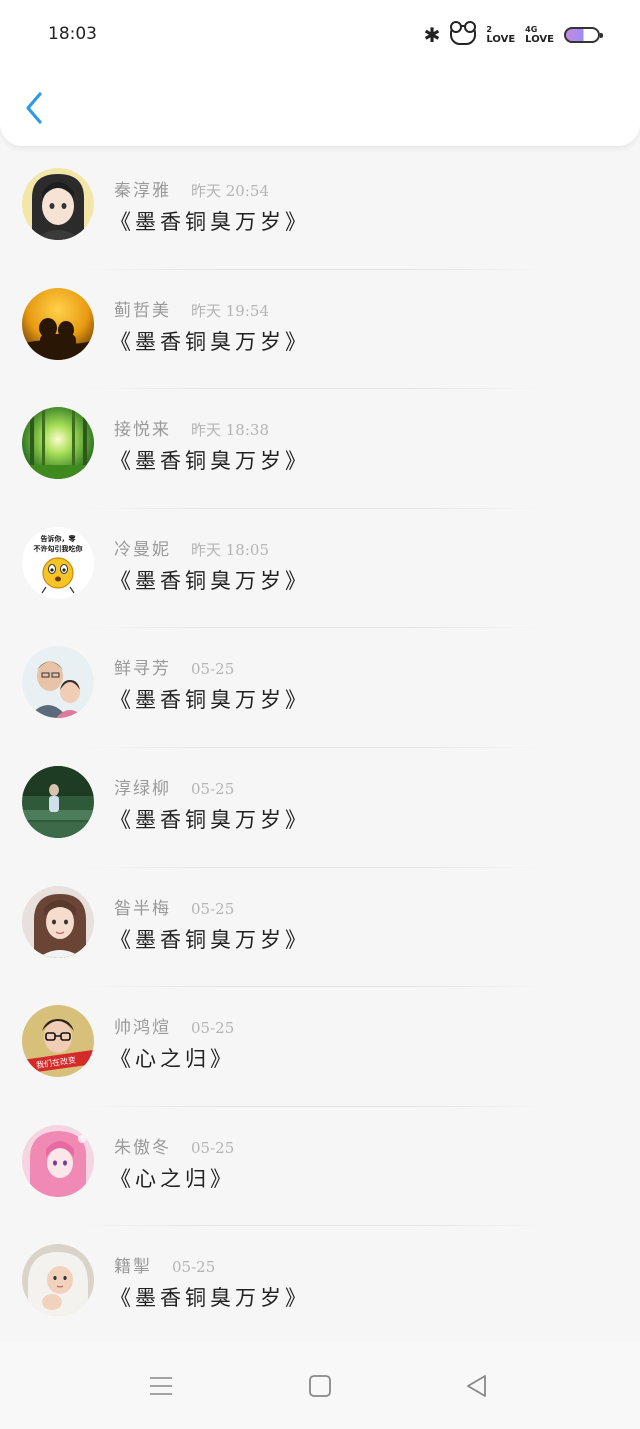  What do you see at coordinates (58, 1280) in the screenshot?
I see `baby-avatar` at bounding box center [58, 1280].